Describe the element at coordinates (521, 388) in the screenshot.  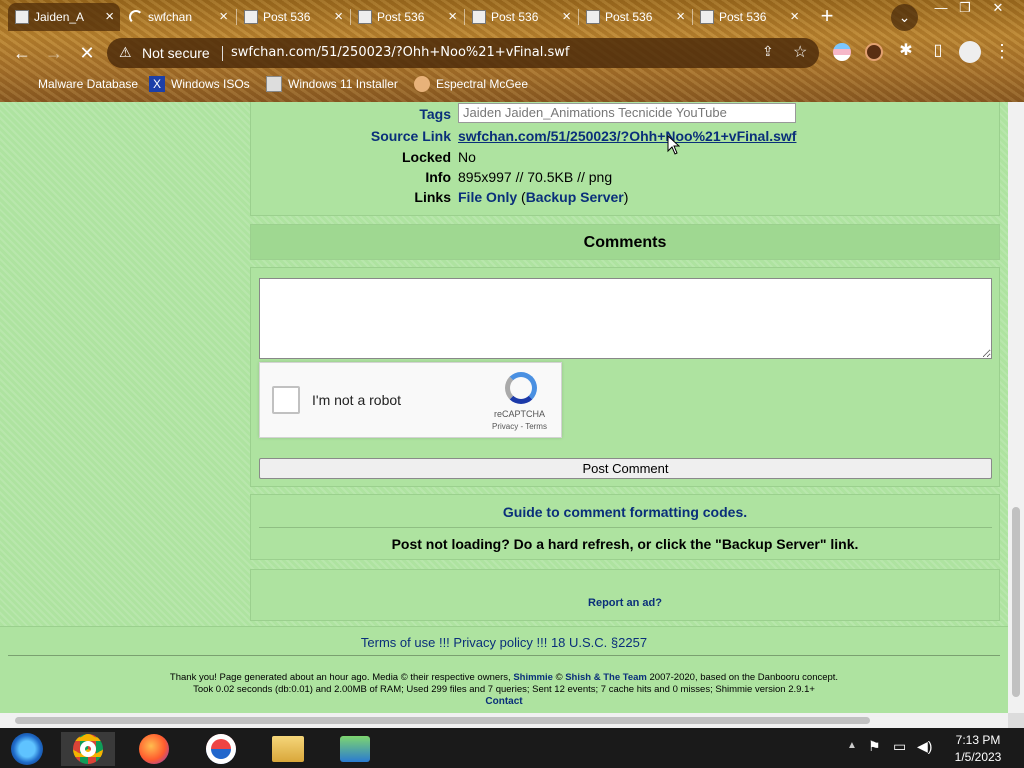
I see `recaptcha-logo-icon` at that location.